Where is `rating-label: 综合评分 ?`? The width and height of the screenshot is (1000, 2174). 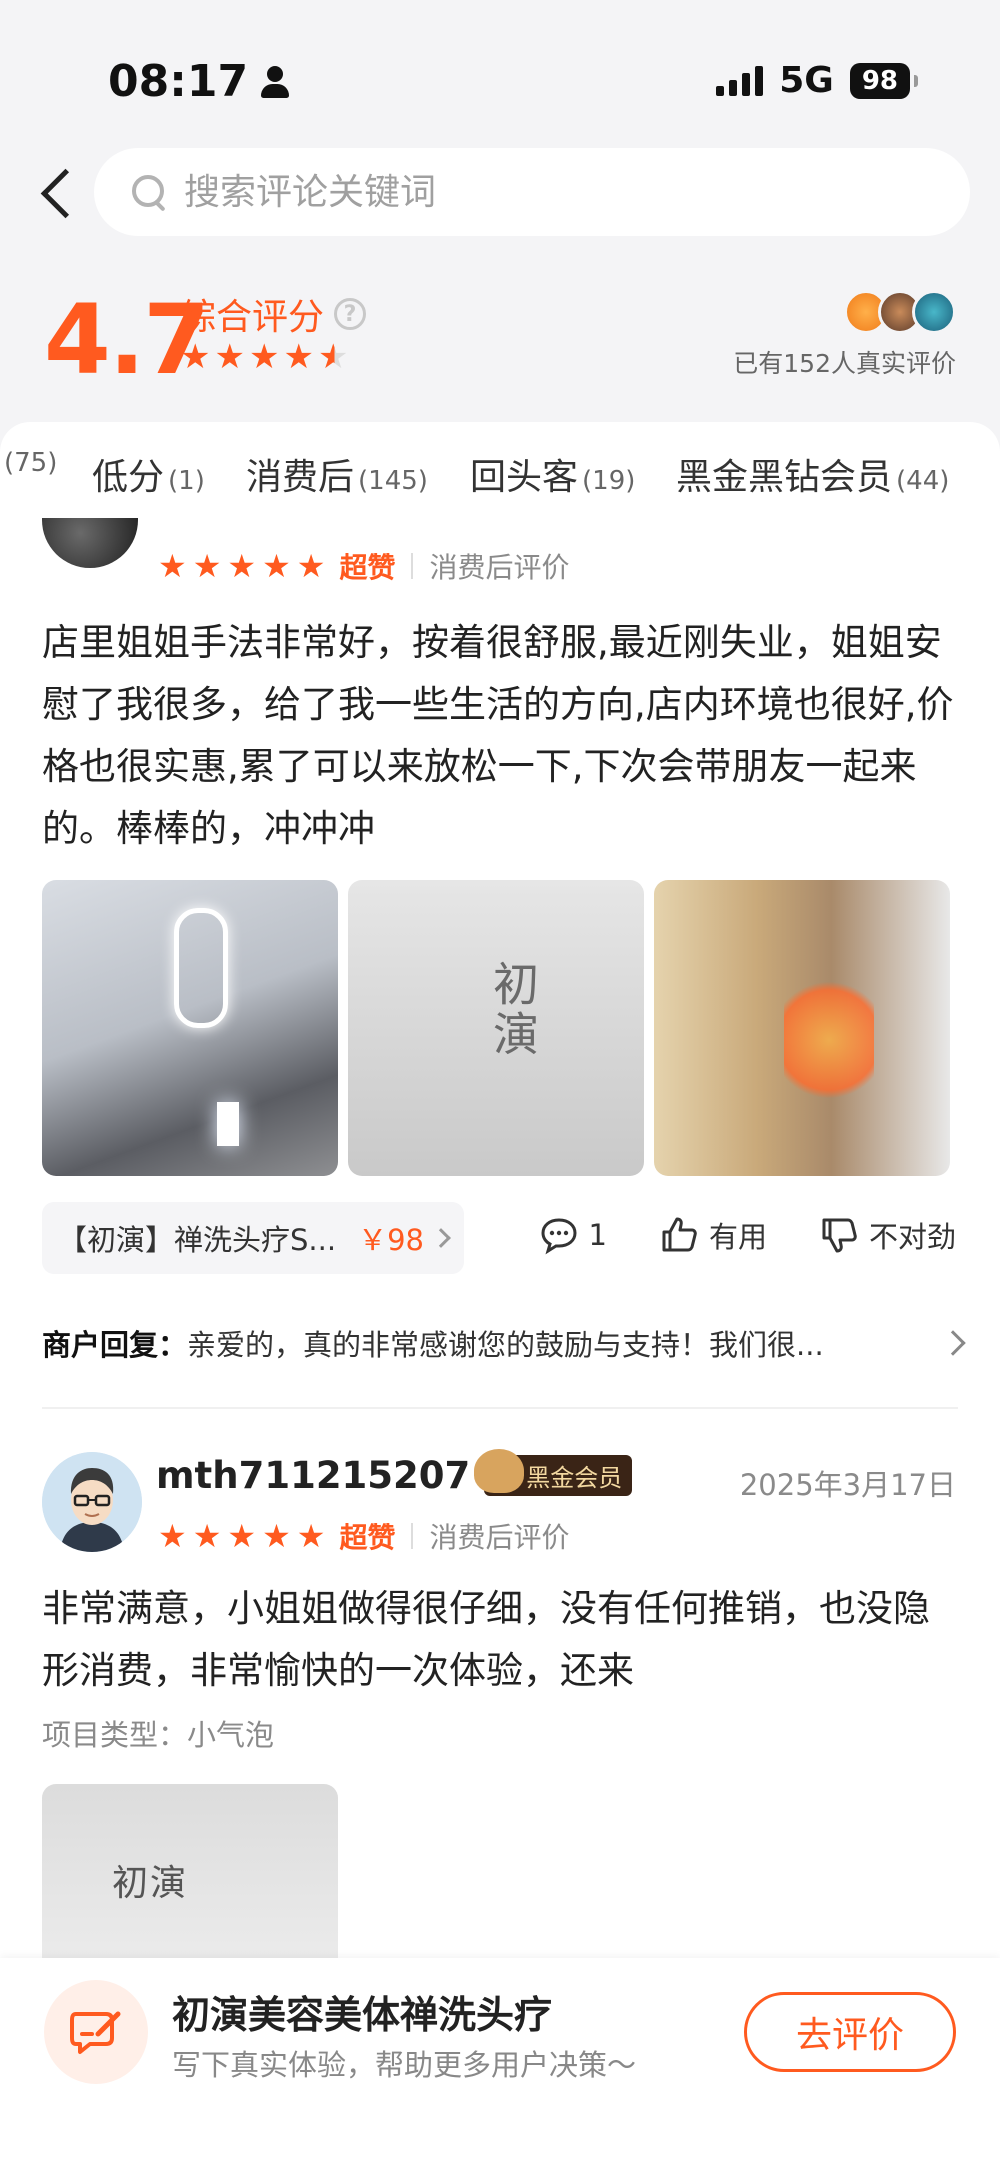 rating-label: 综合评分 ? is located at coordinates (273, 314).